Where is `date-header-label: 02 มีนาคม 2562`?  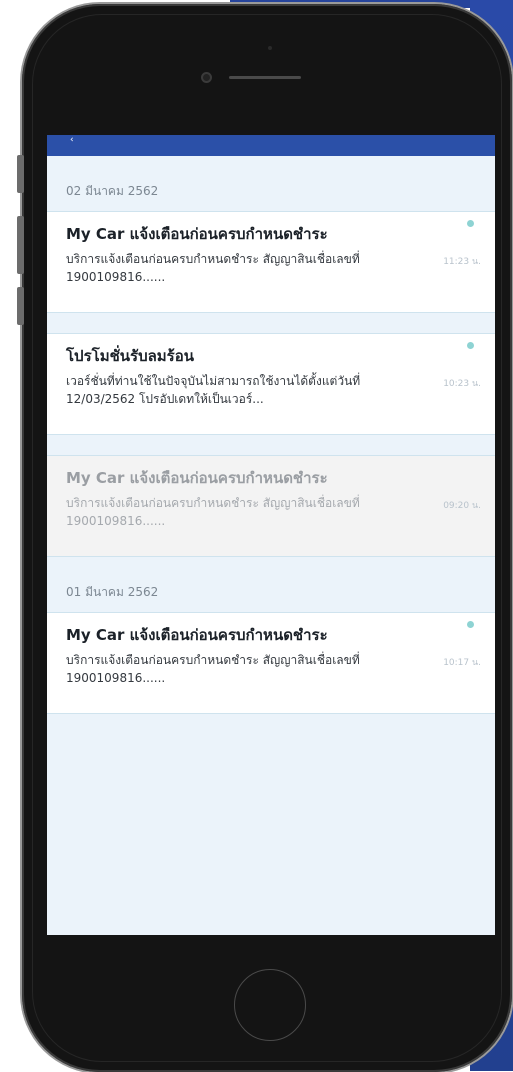 date-header-label: 02 มีนาคม 2562 is located at coordinates (112, 191).